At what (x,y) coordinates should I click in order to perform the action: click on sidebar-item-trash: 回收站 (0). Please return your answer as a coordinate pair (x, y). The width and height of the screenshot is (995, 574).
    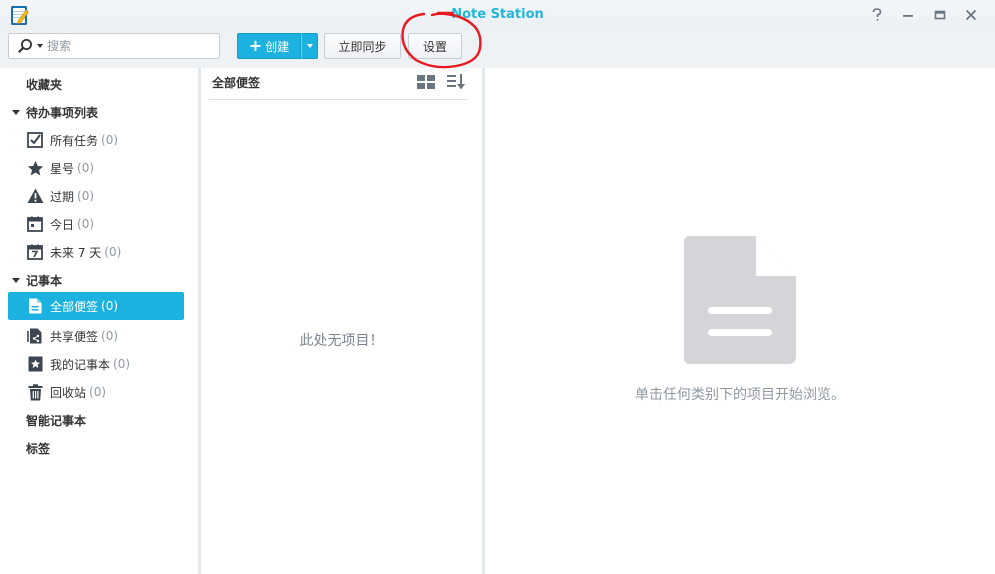
    Looking at the image, I should click on (96, 392).